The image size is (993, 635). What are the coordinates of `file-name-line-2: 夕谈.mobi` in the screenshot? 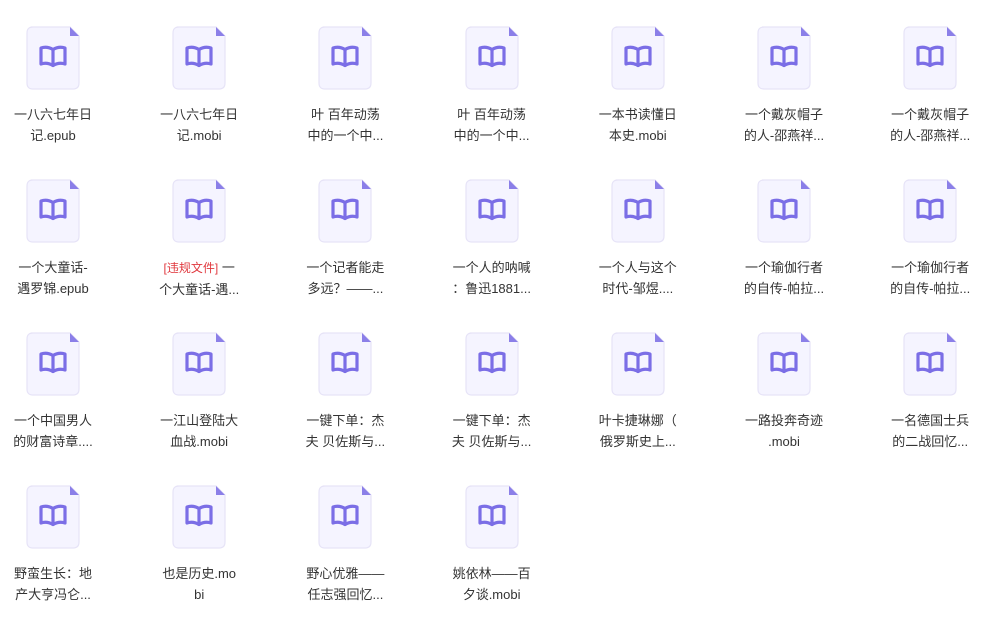 It's located at (491, 594).